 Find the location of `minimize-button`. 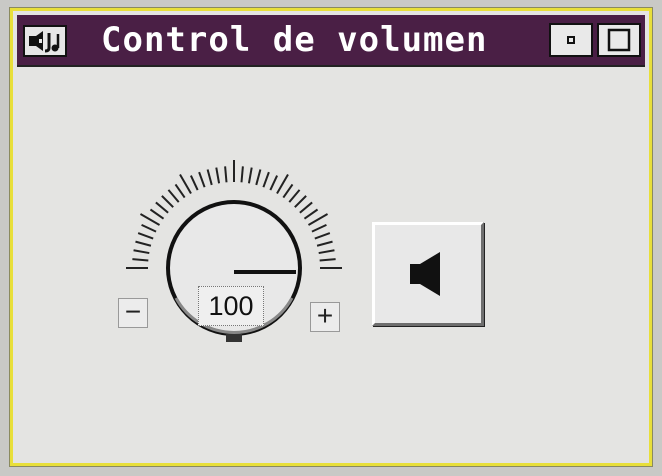

minimize-button is located at coordinates (571, 40).